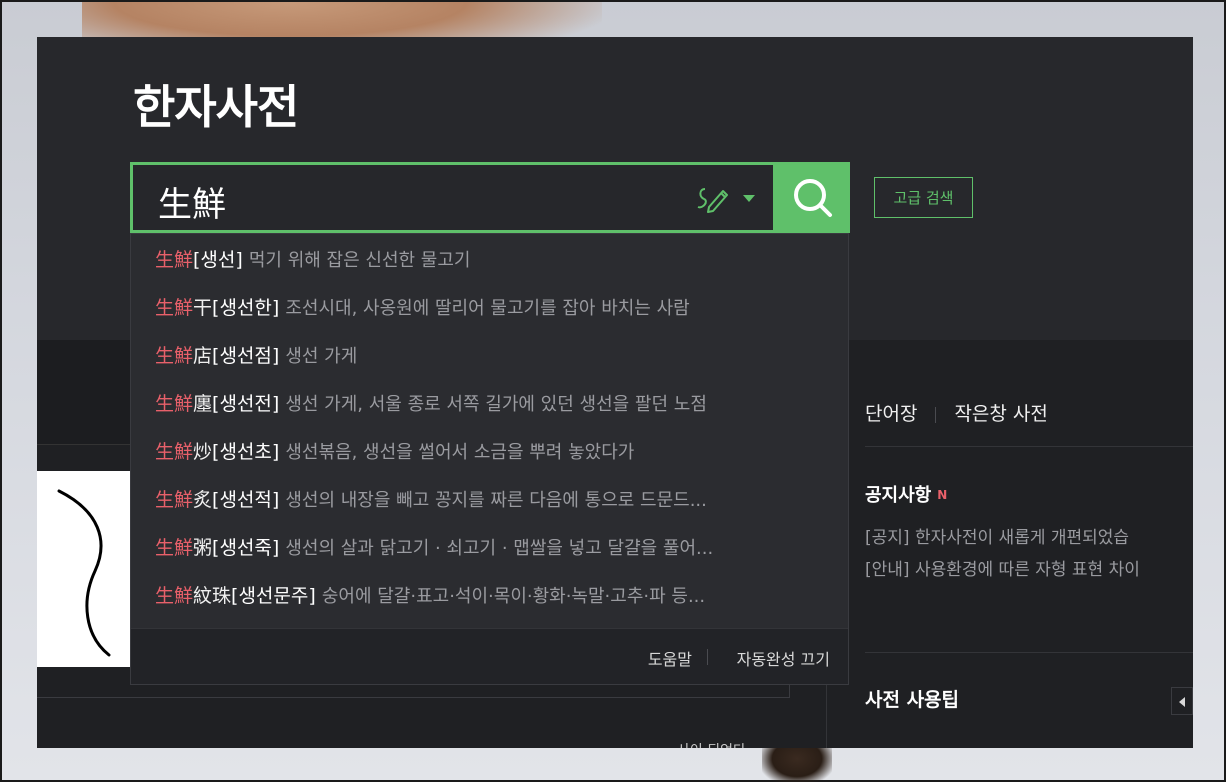 This screenshot has height=782, width=1226. I want to click on search-button, so click(813, 197).